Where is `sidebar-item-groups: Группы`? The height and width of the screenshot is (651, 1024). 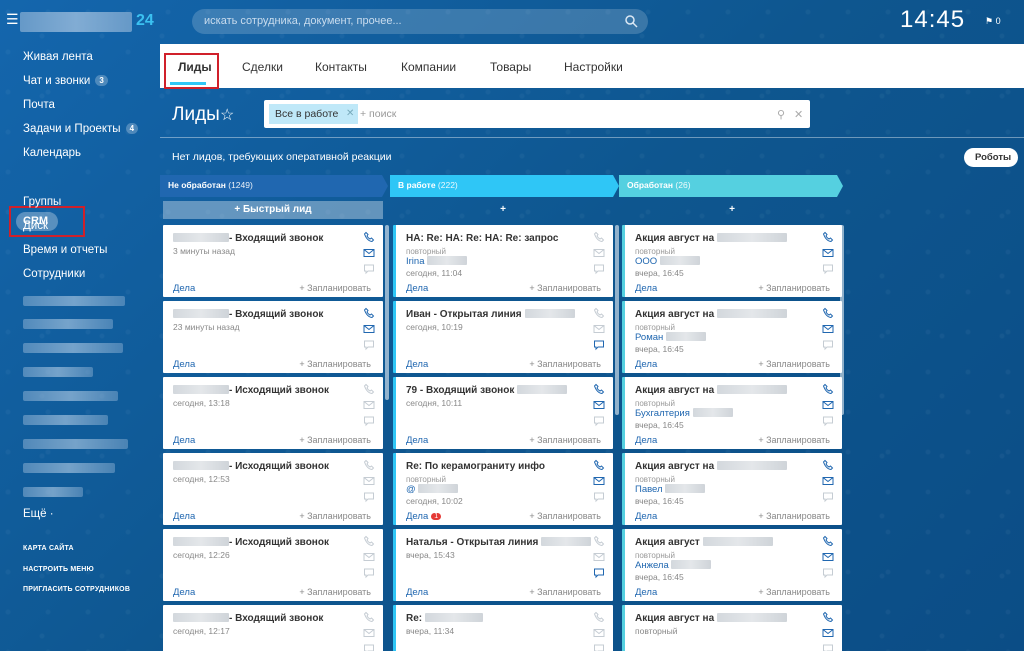 sidebar-item-groups: Группы is located at coordinates (42, 202).